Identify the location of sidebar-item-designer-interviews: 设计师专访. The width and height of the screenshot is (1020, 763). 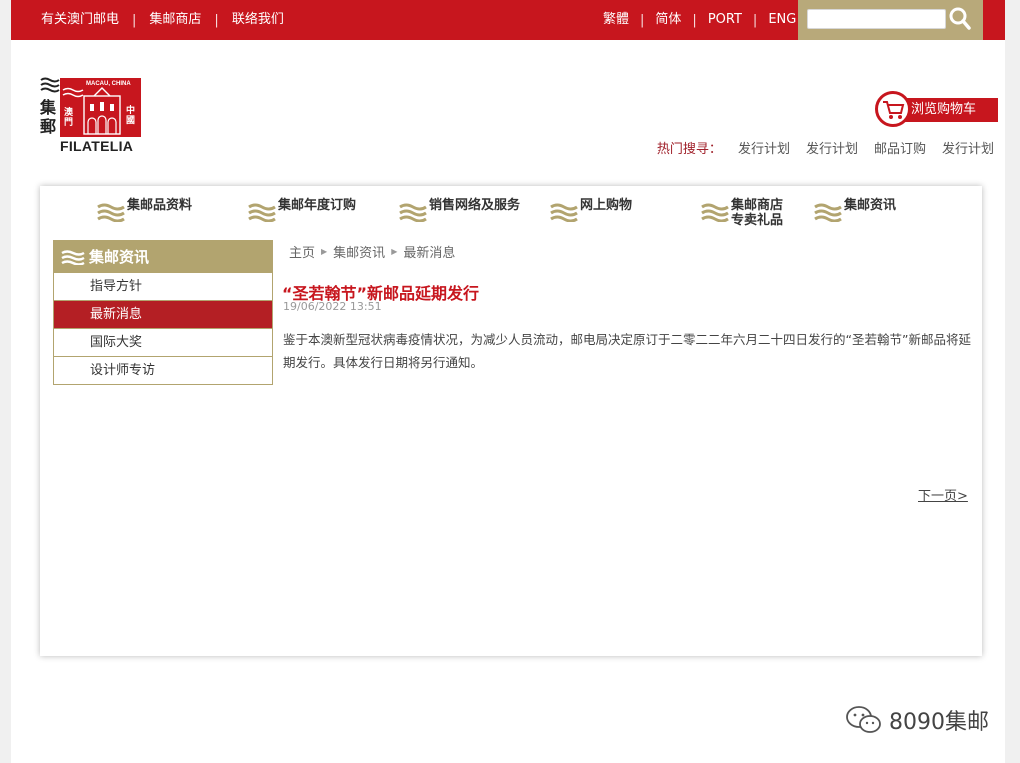
(163, 370).